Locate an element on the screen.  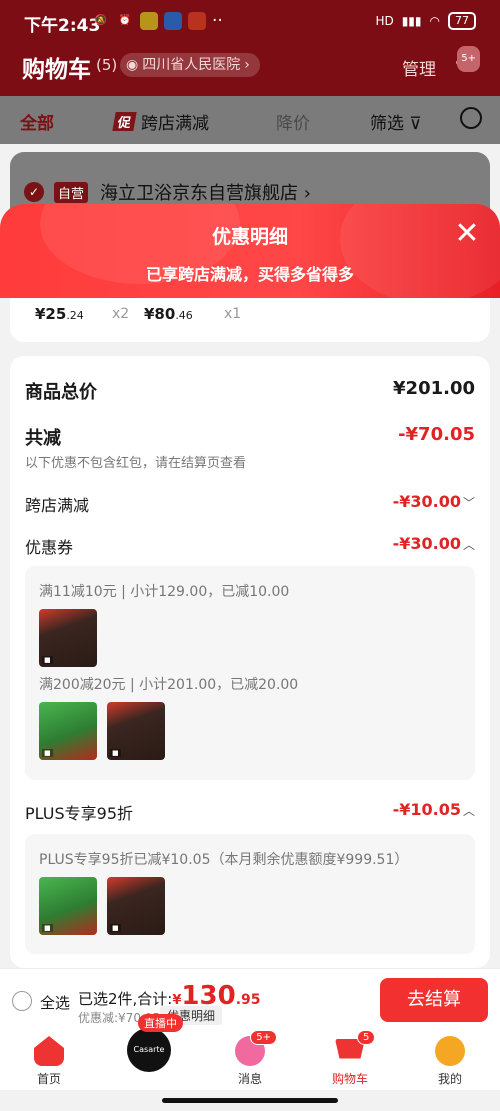
total-price-label: 商品总价 is located at coordinates (61, 392).